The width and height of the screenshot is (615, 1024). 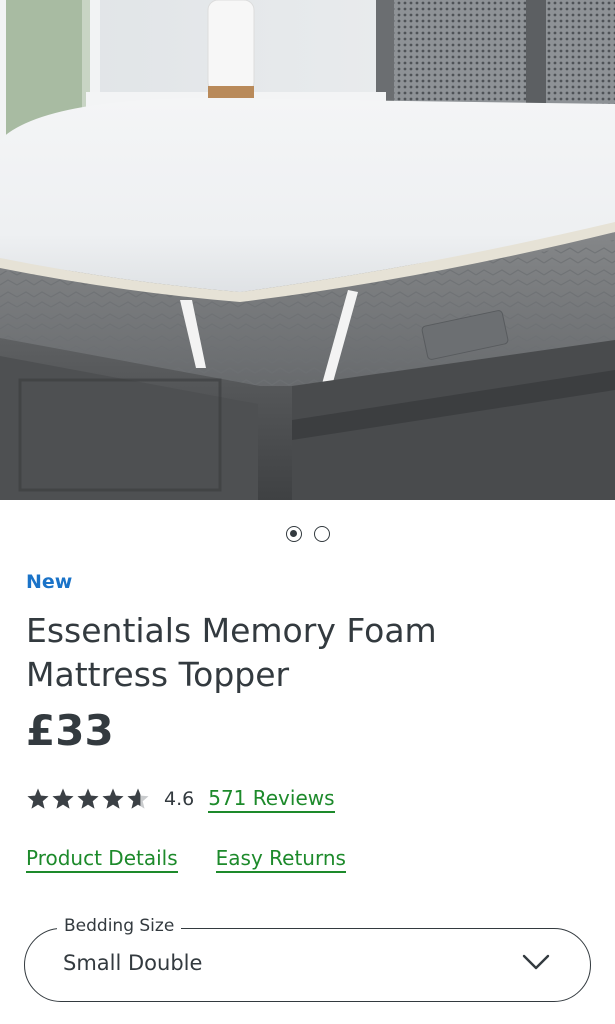 I want to click on star-rating, so click(x=88, y=799).